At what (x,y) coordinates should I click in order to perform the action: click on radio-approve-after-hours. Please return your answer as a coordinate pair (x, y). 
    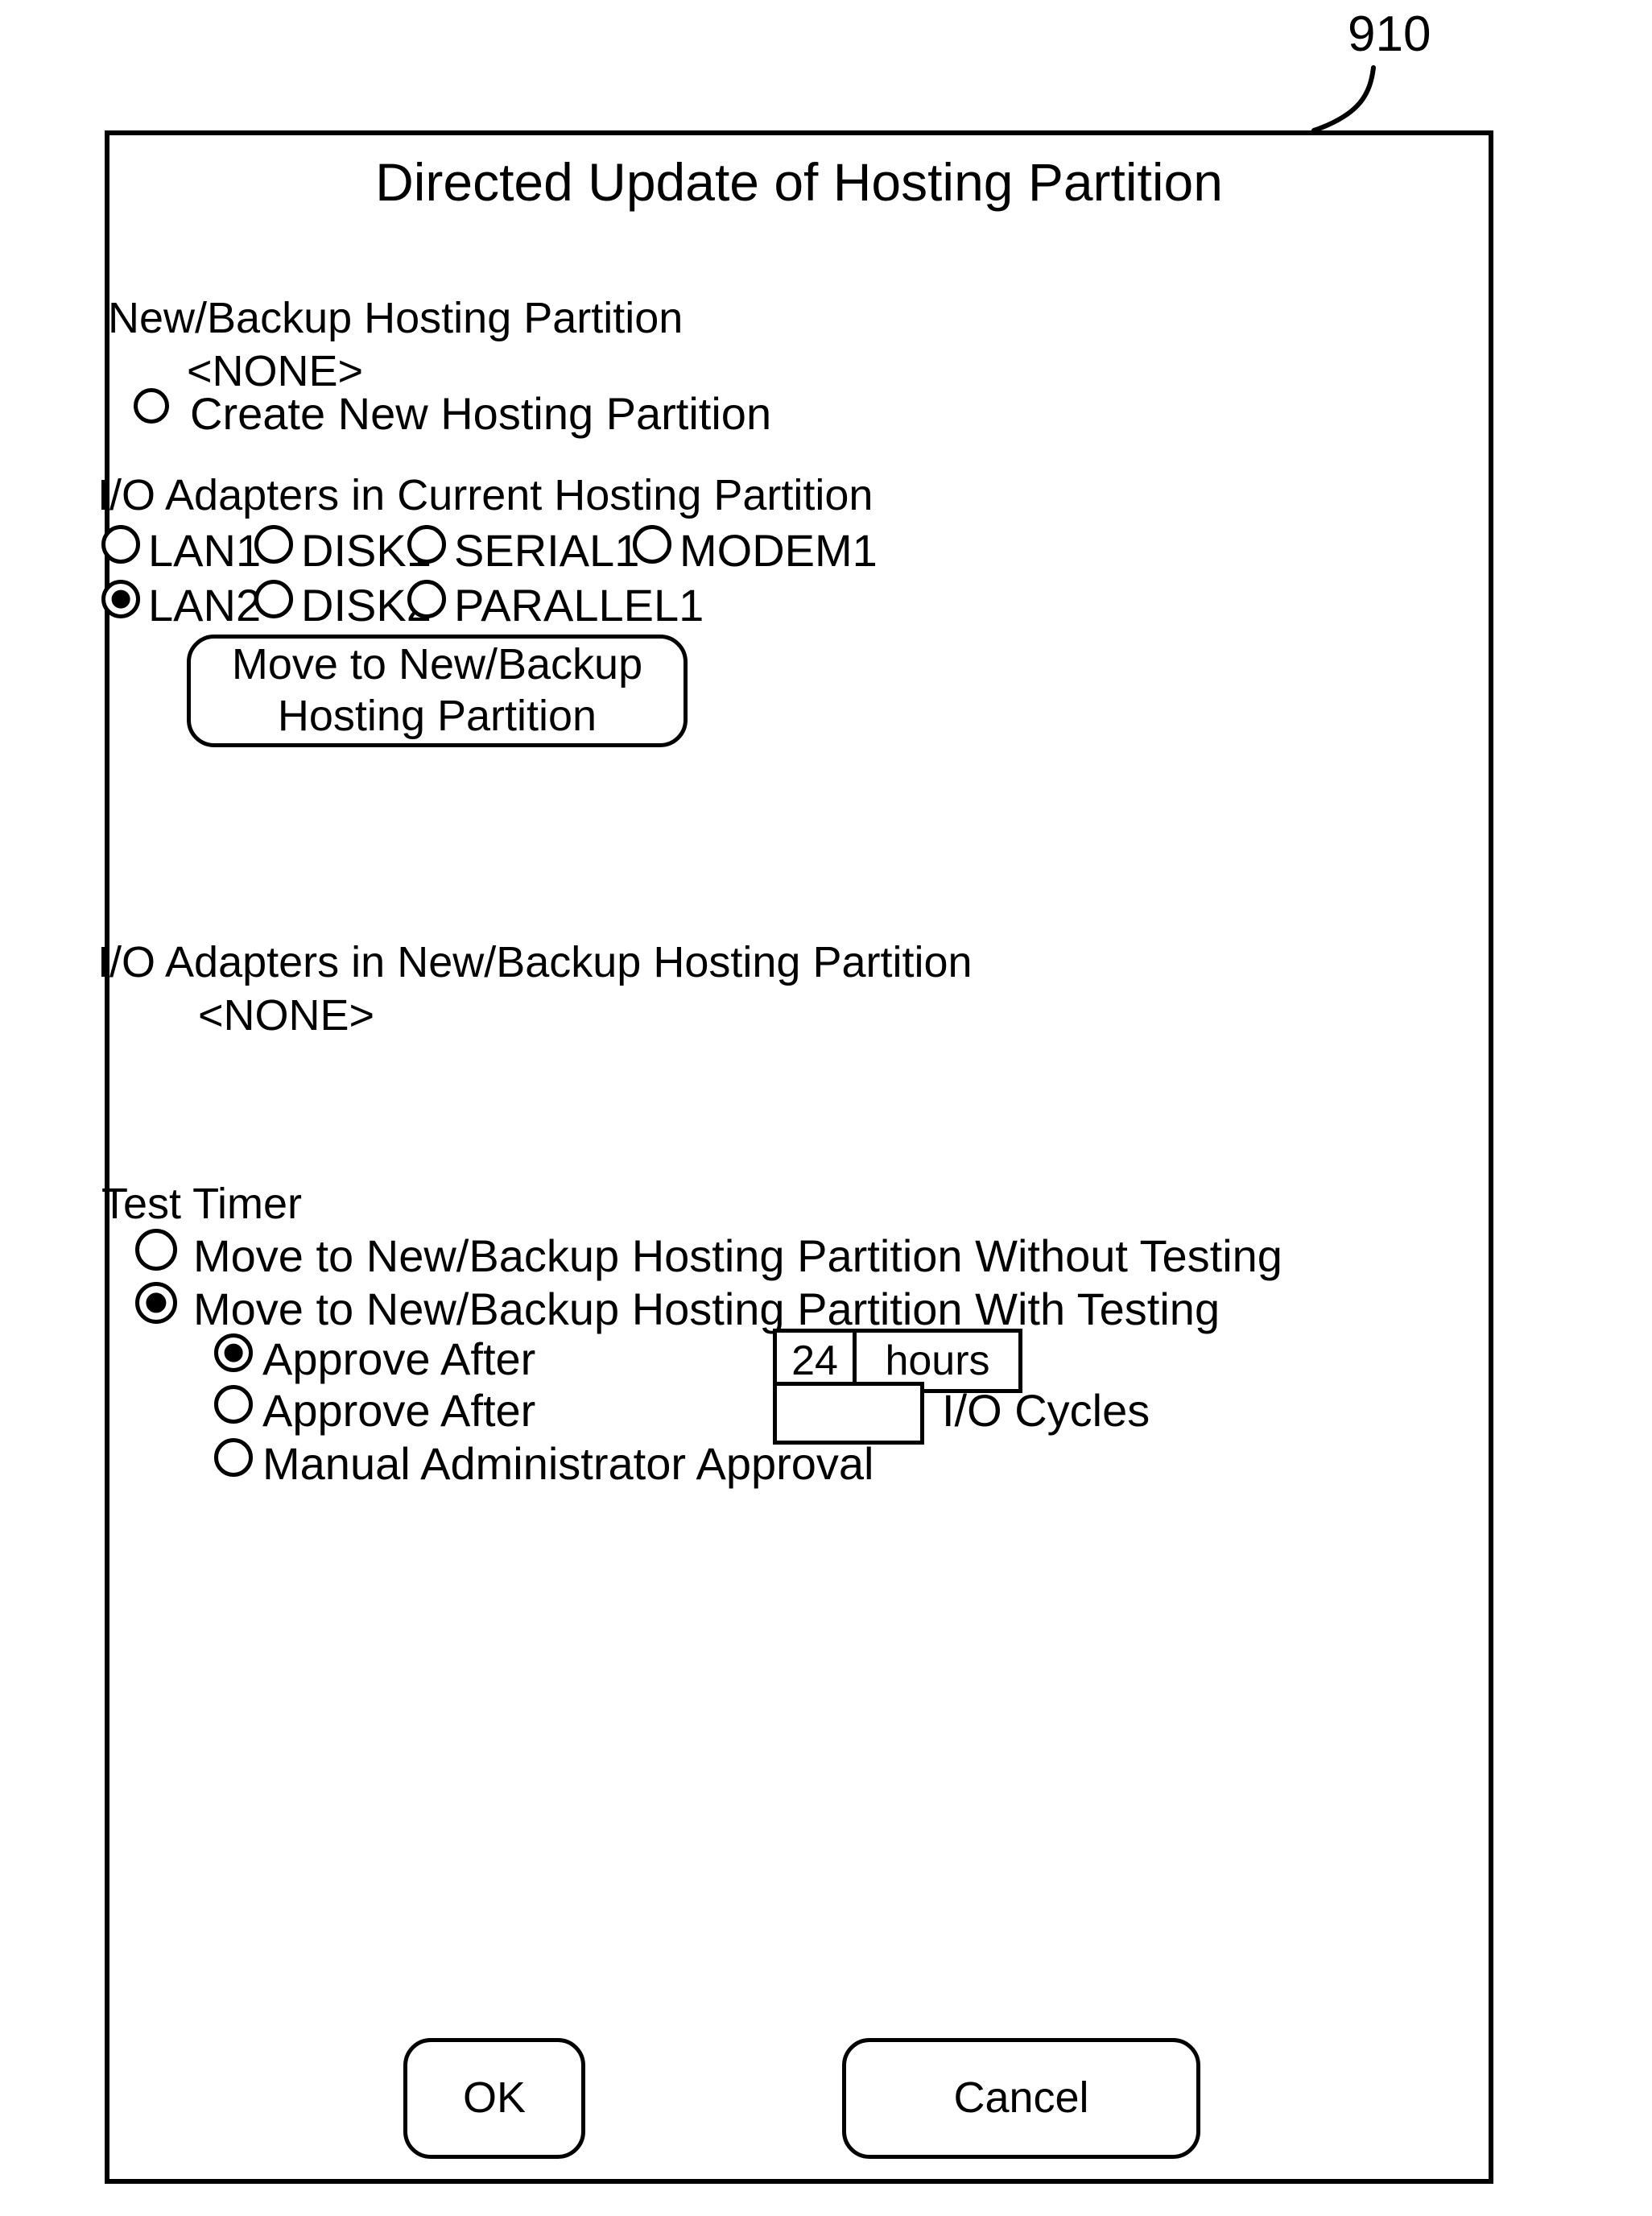
    Looking at the image, I should click on (233, 1352).